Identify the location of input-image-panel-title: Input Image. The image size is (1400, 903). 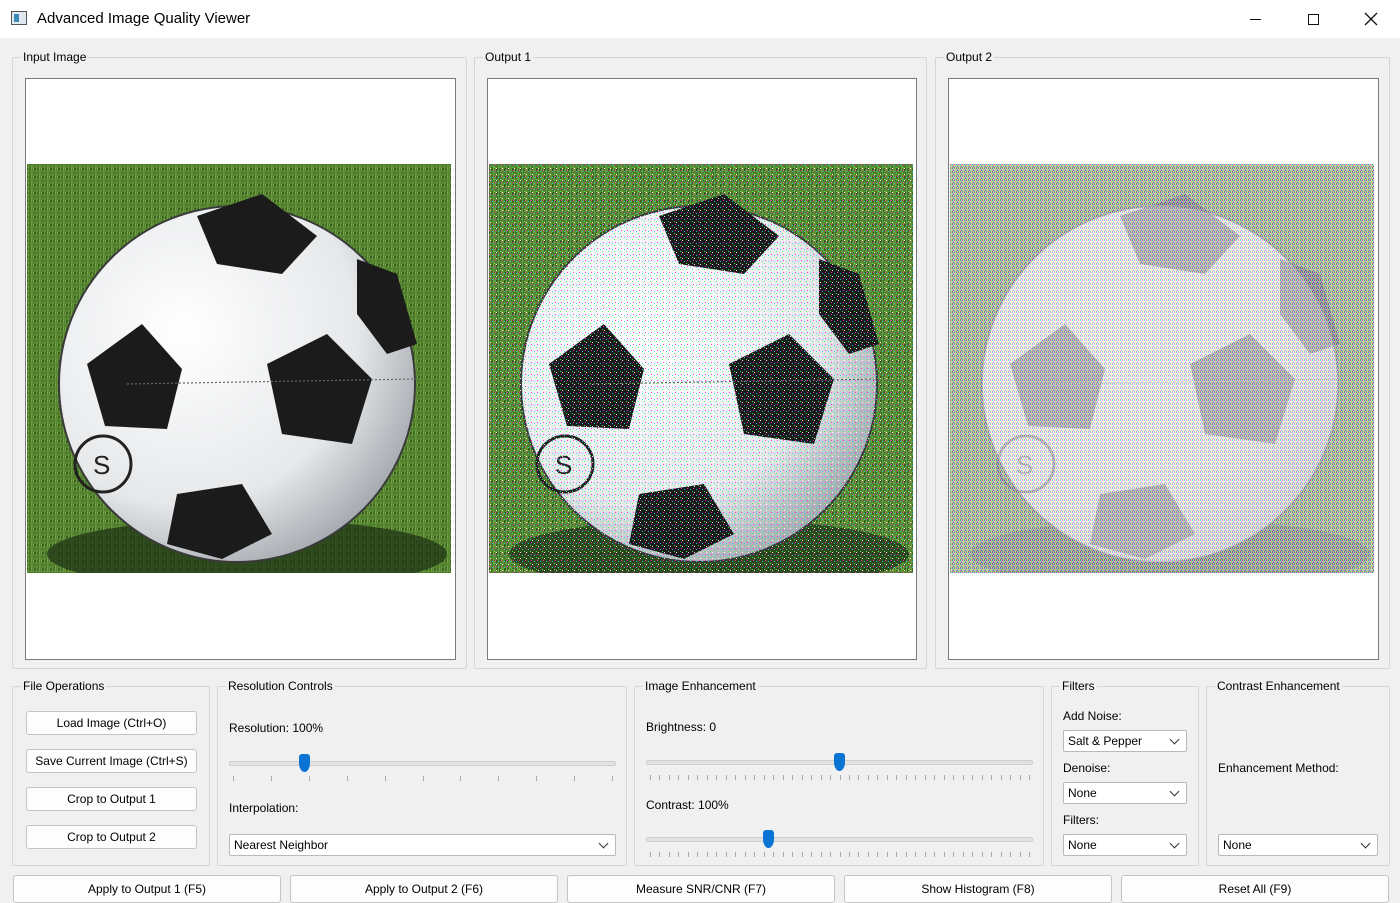
(55, 57).